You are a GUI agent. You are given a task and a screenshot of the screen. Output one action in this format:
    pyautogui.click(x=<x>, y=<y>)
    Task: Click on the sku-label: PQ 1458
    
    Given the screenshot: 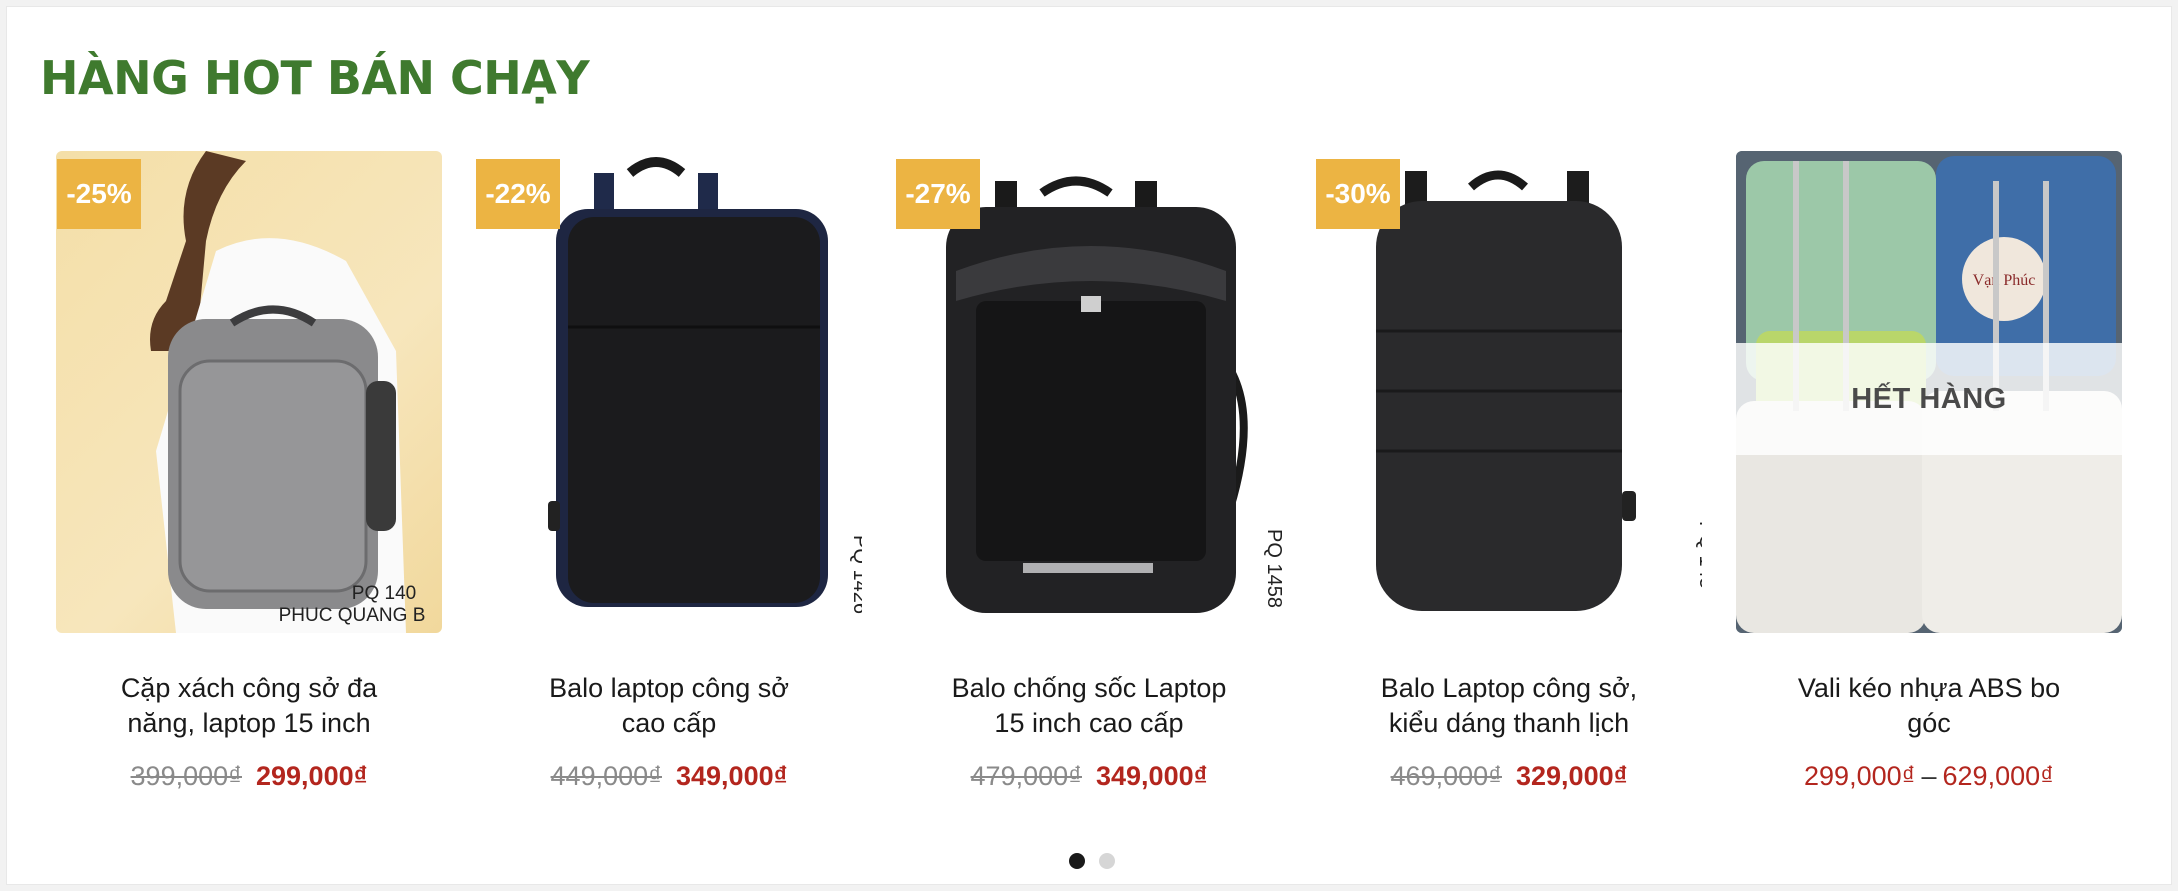 What is the action you would take?
    pyautogui.click(x=1272, y=568)
    